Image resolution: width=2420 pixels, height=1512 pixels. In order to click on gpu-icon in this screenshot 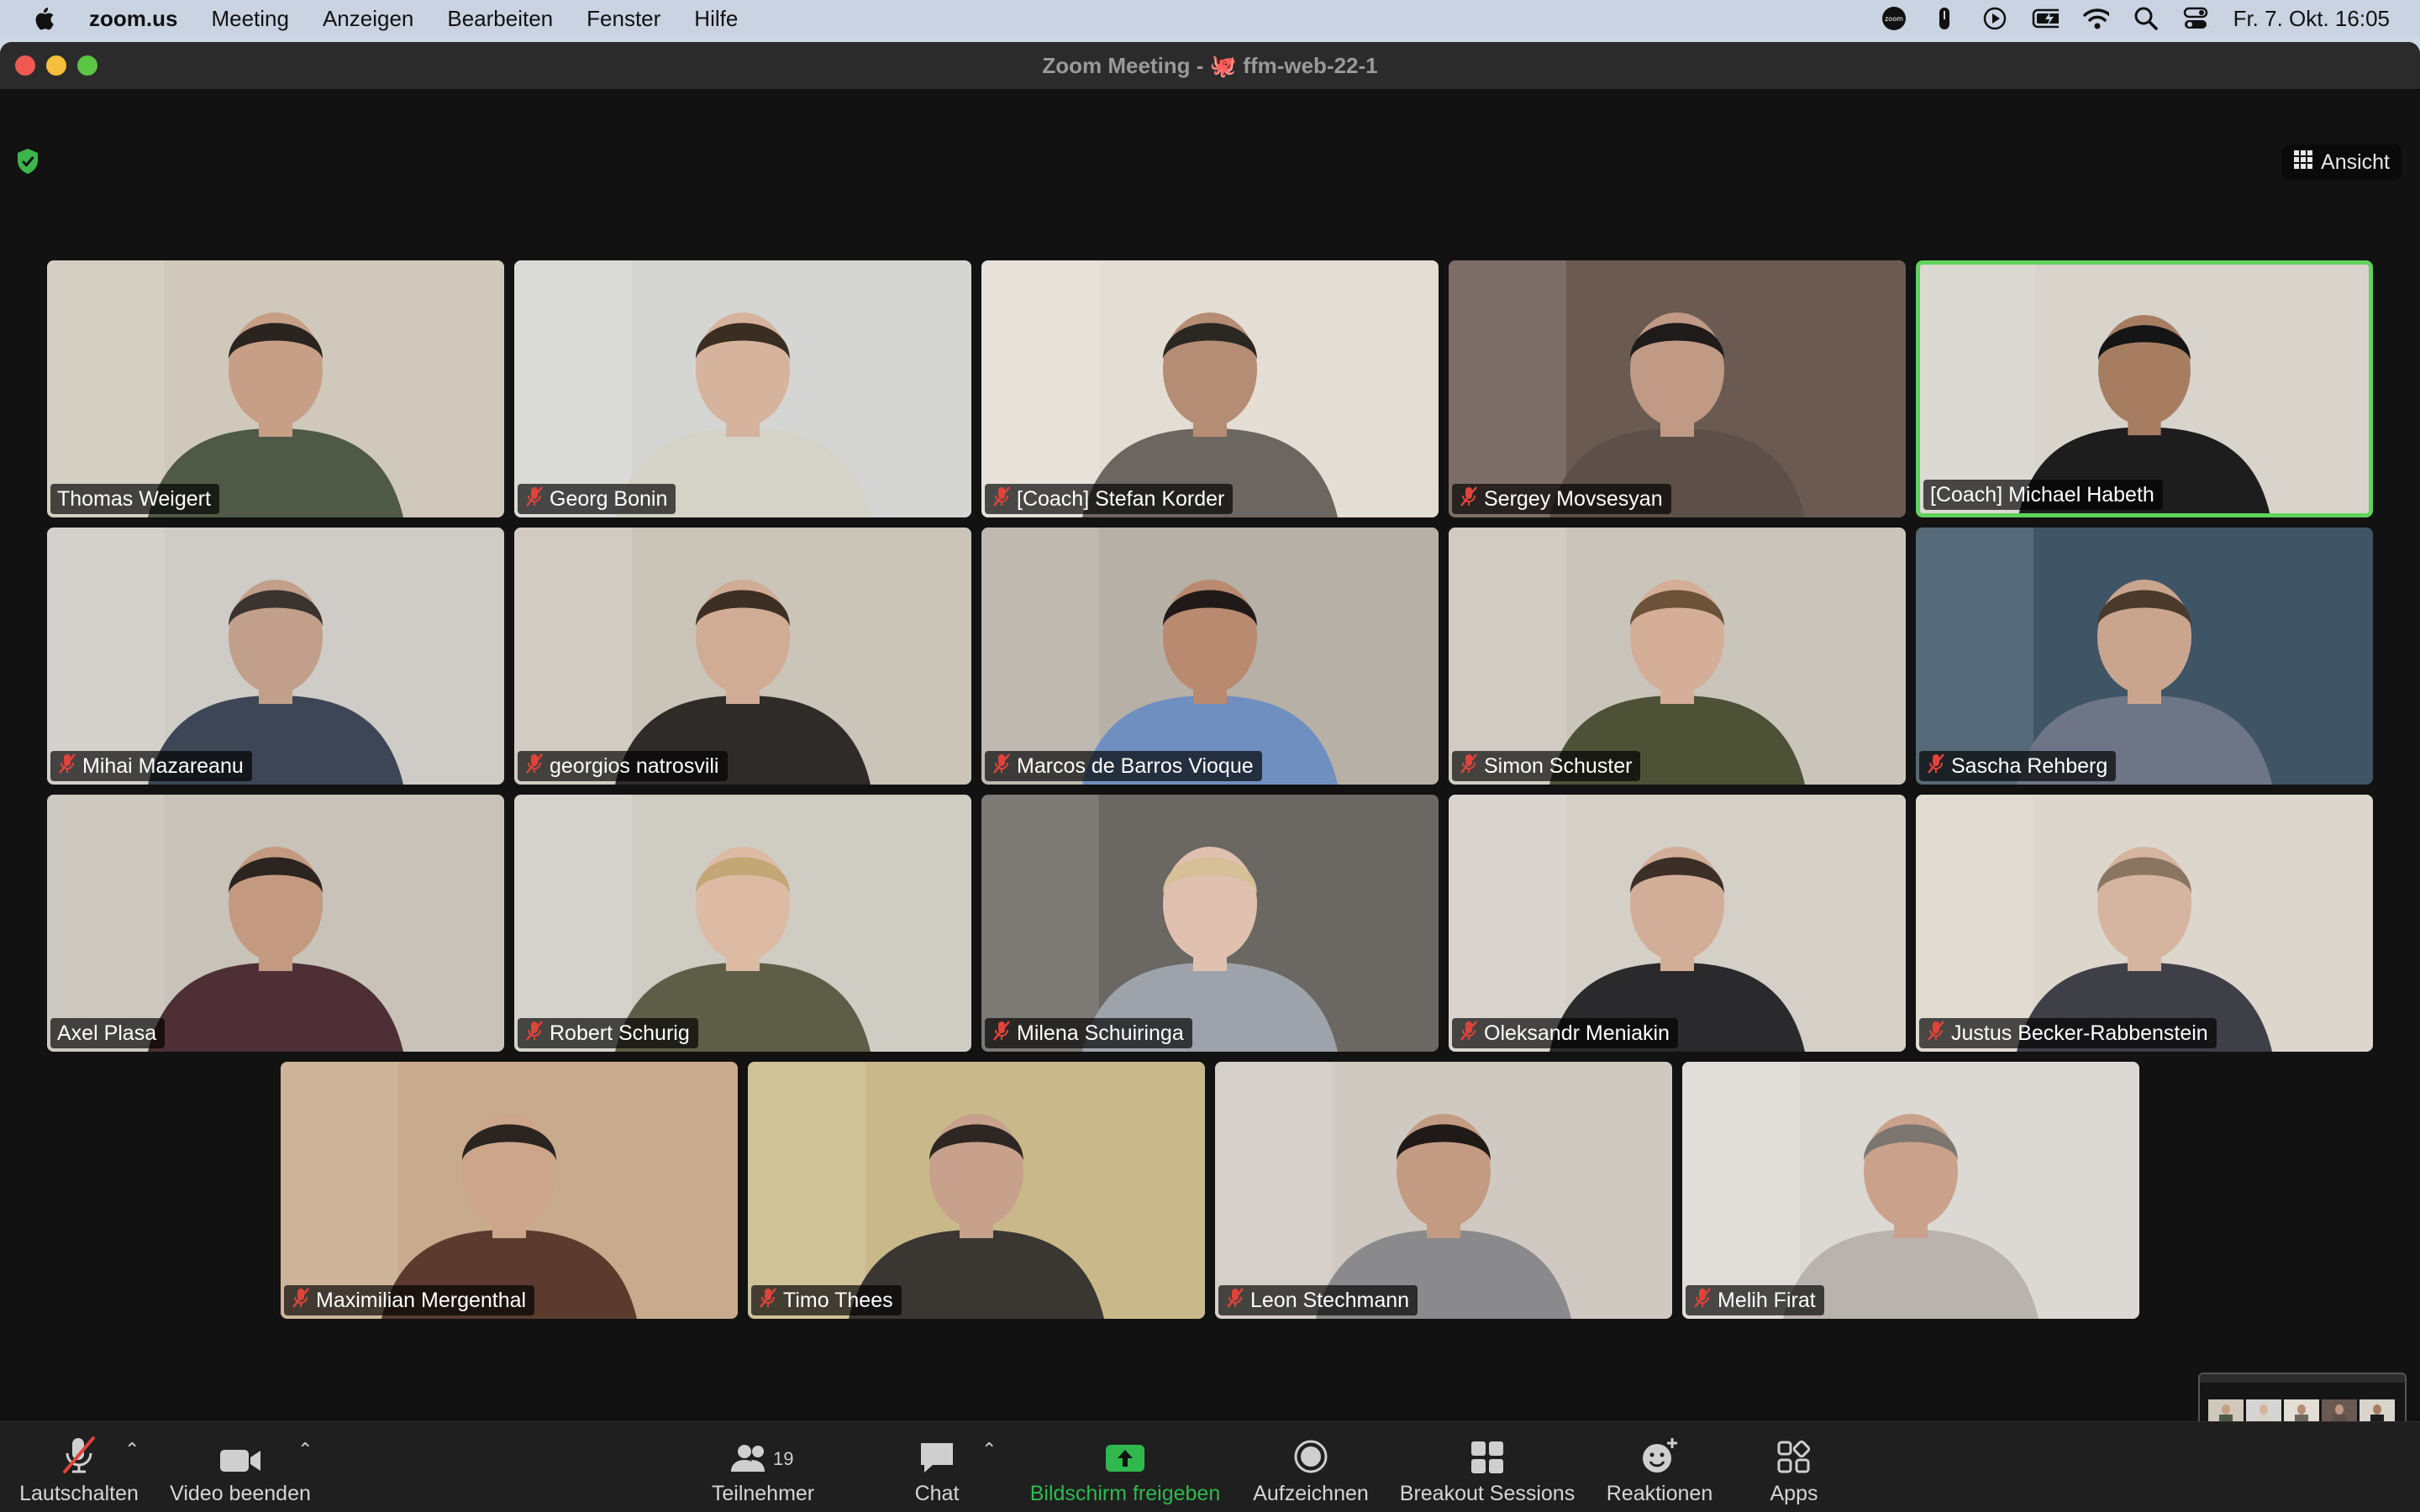, I will do `click(1944, 18)`.